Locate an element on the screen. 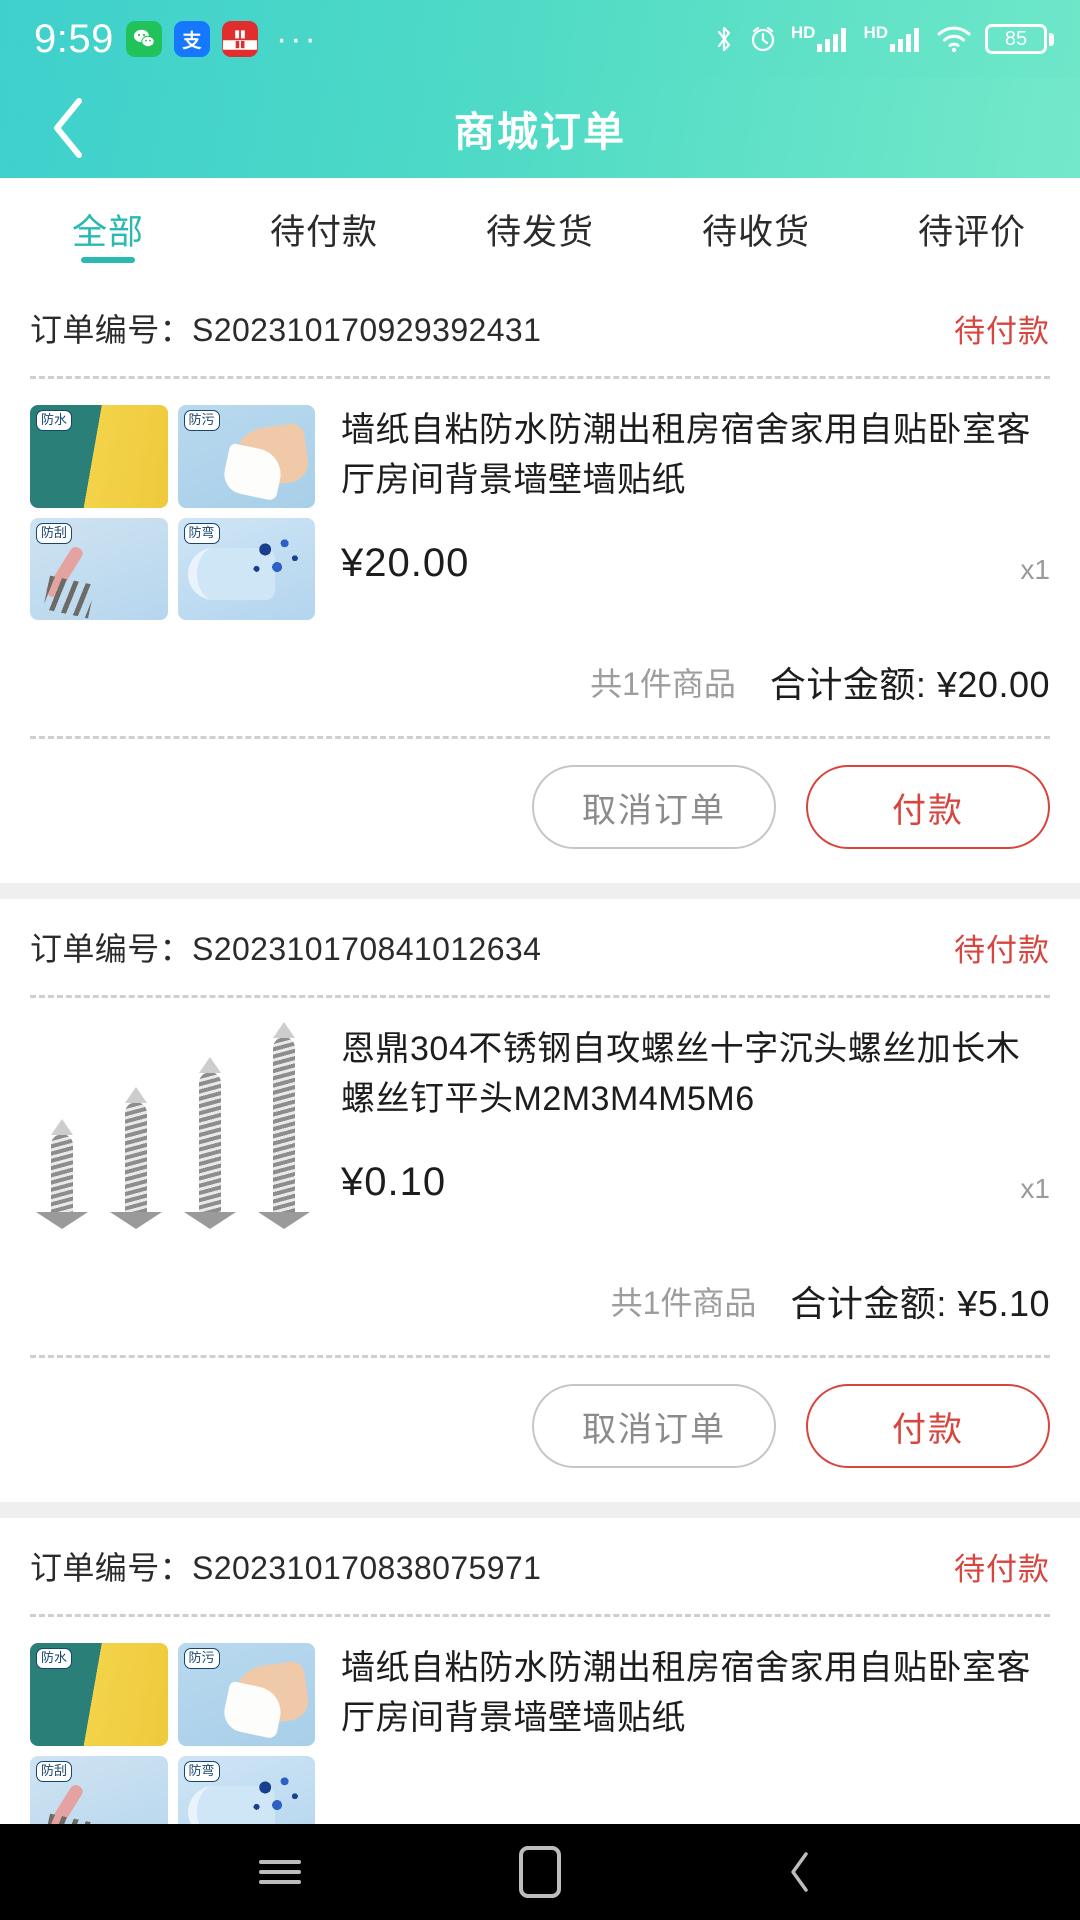  wifi-icon is located at coordinates (954, 39).